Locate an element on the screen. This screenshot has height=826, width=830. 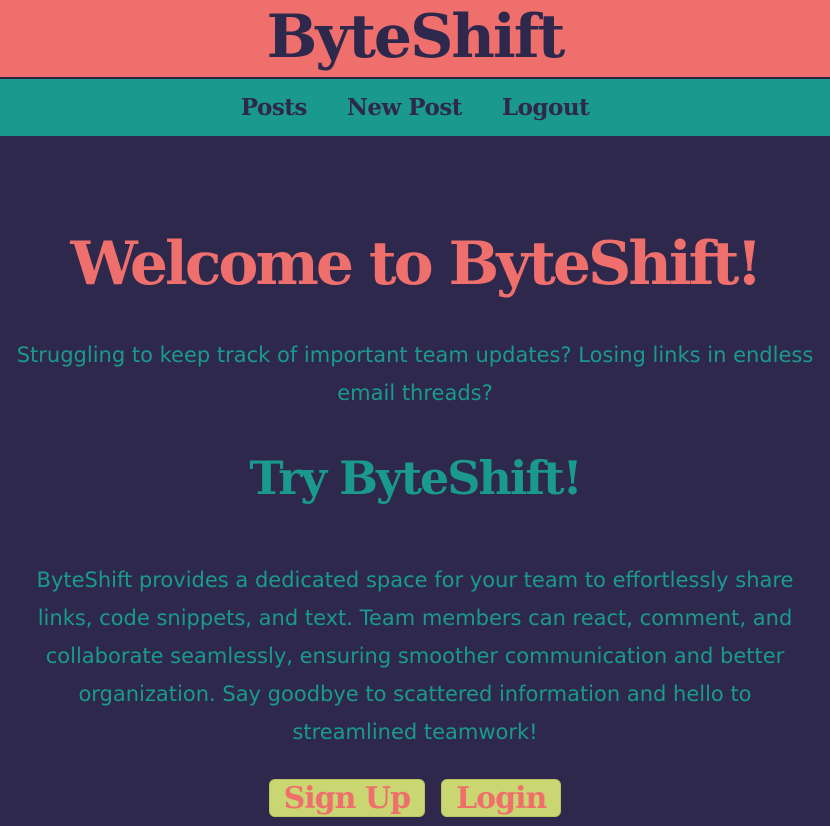
brand-logo: ByteShift is located at coordinates (416, 37).